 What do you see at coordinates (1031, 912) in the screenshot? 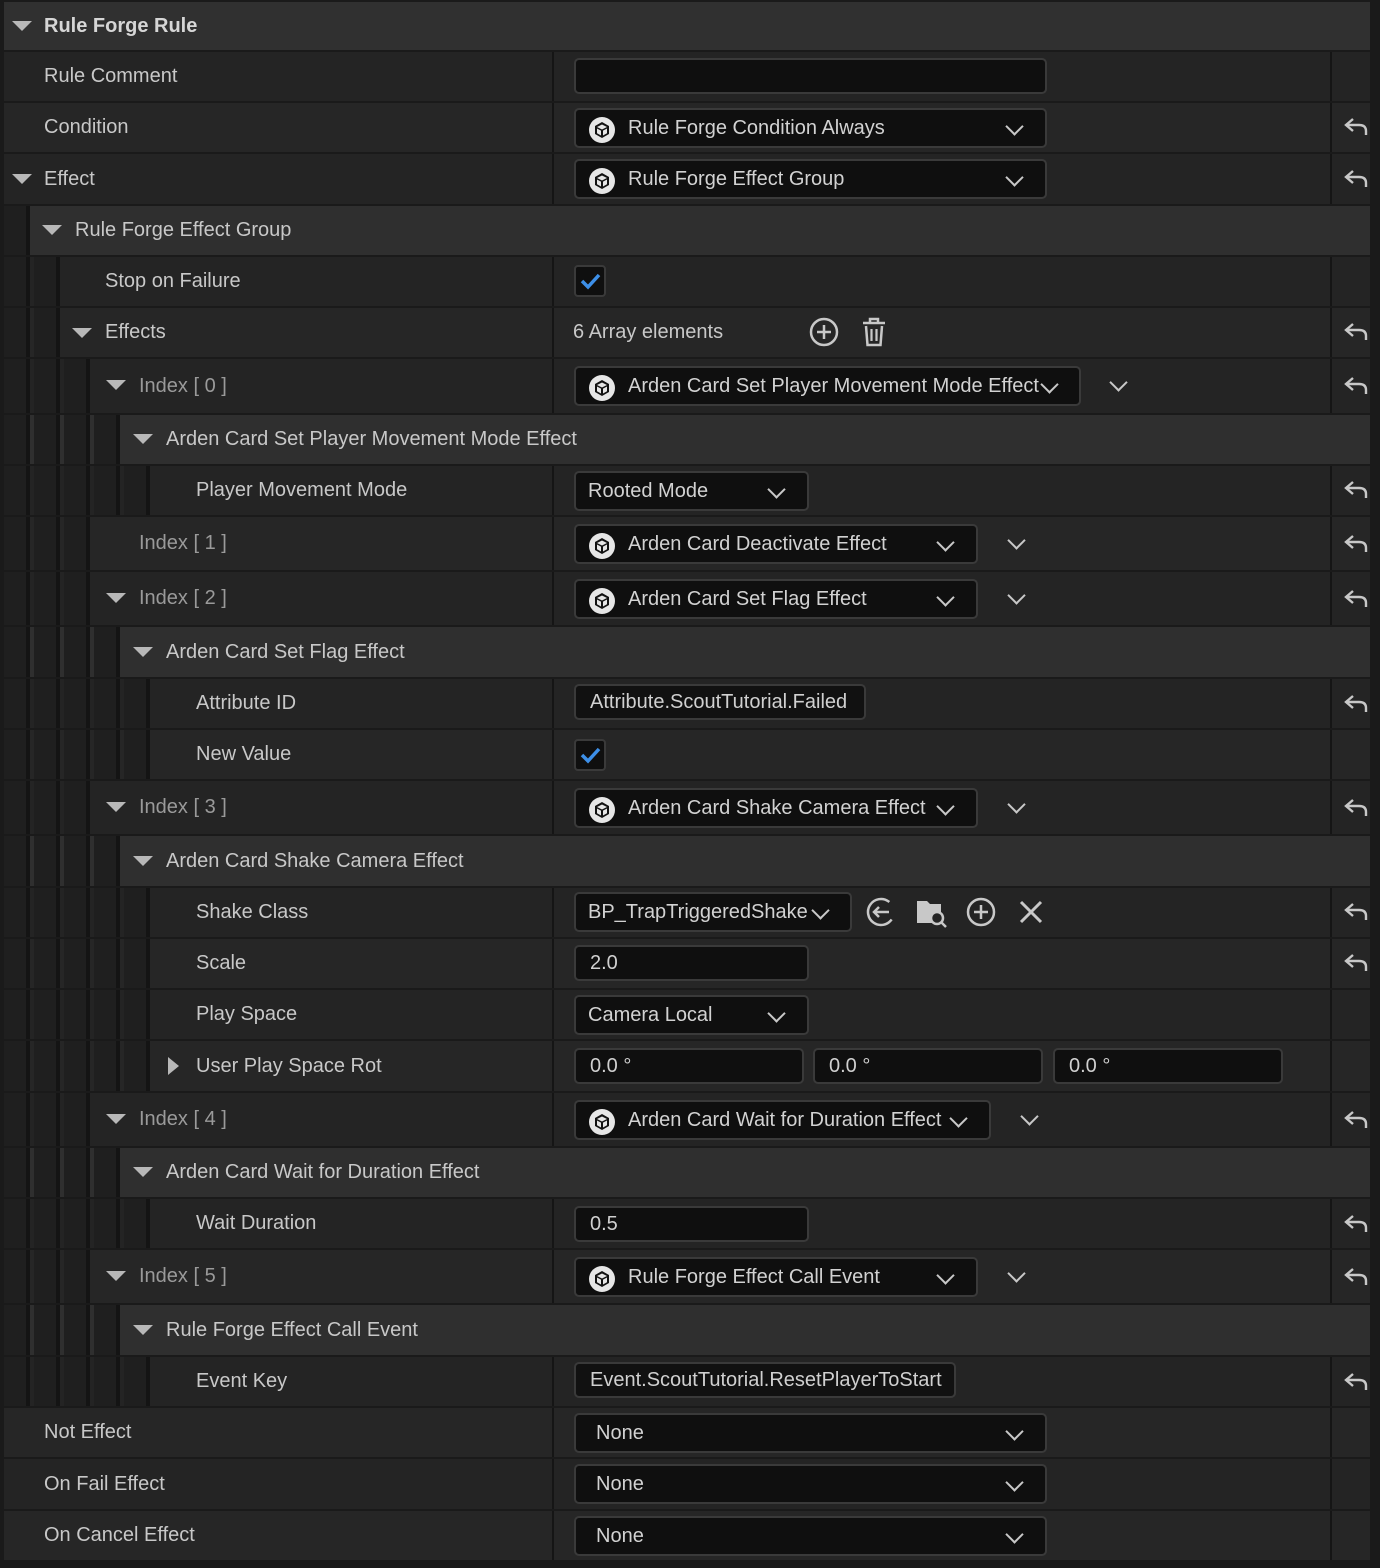
I see `clear-icon` at bounding box center [1031, 912].